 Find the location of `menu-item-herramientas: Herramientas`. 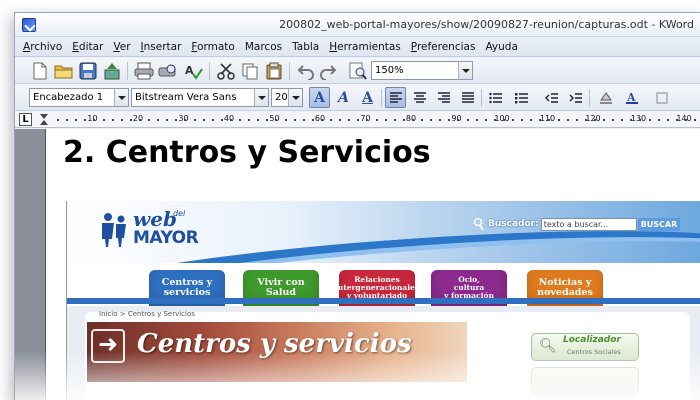

menu-item-herramientas: Herramientas is located at coordinates (365, 47).